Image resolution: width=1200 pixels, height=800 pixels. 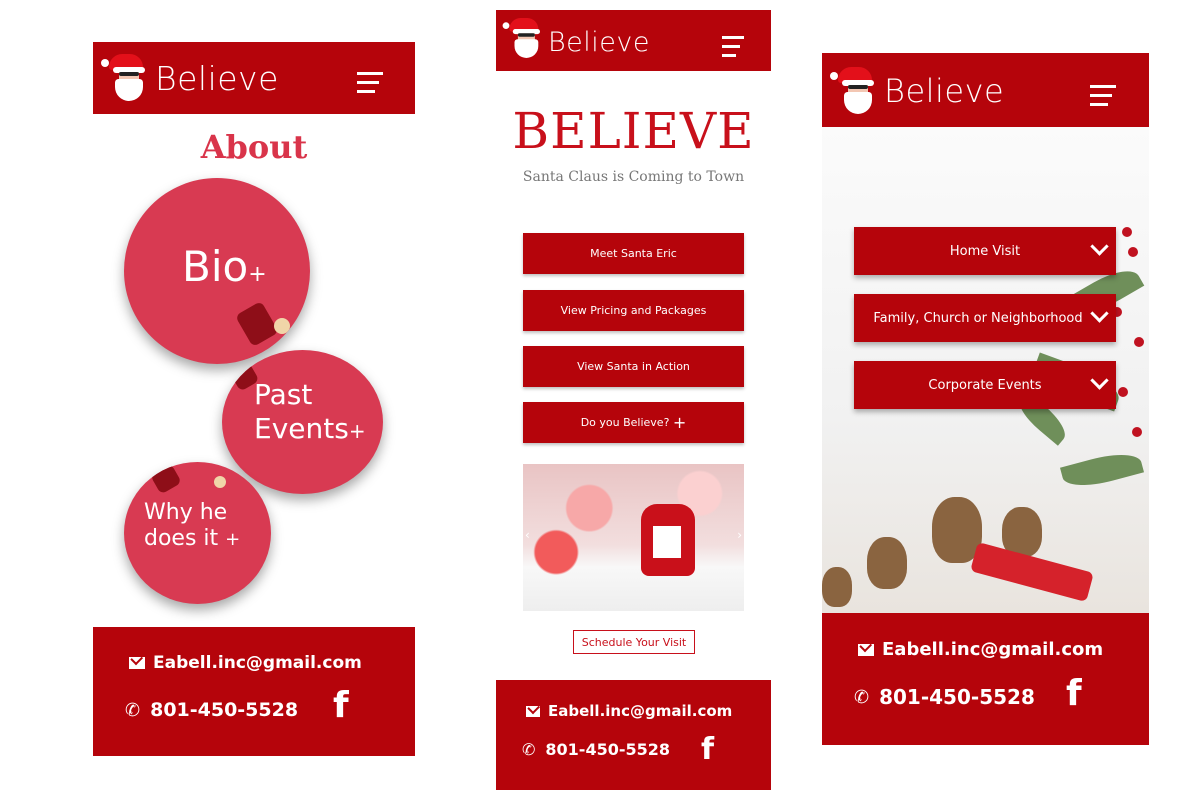 What do you see at coordinates (633, 366) in the screenshot?
I see `view-santa-action-button: View Santa in Action` at bounding box center [633, 366].